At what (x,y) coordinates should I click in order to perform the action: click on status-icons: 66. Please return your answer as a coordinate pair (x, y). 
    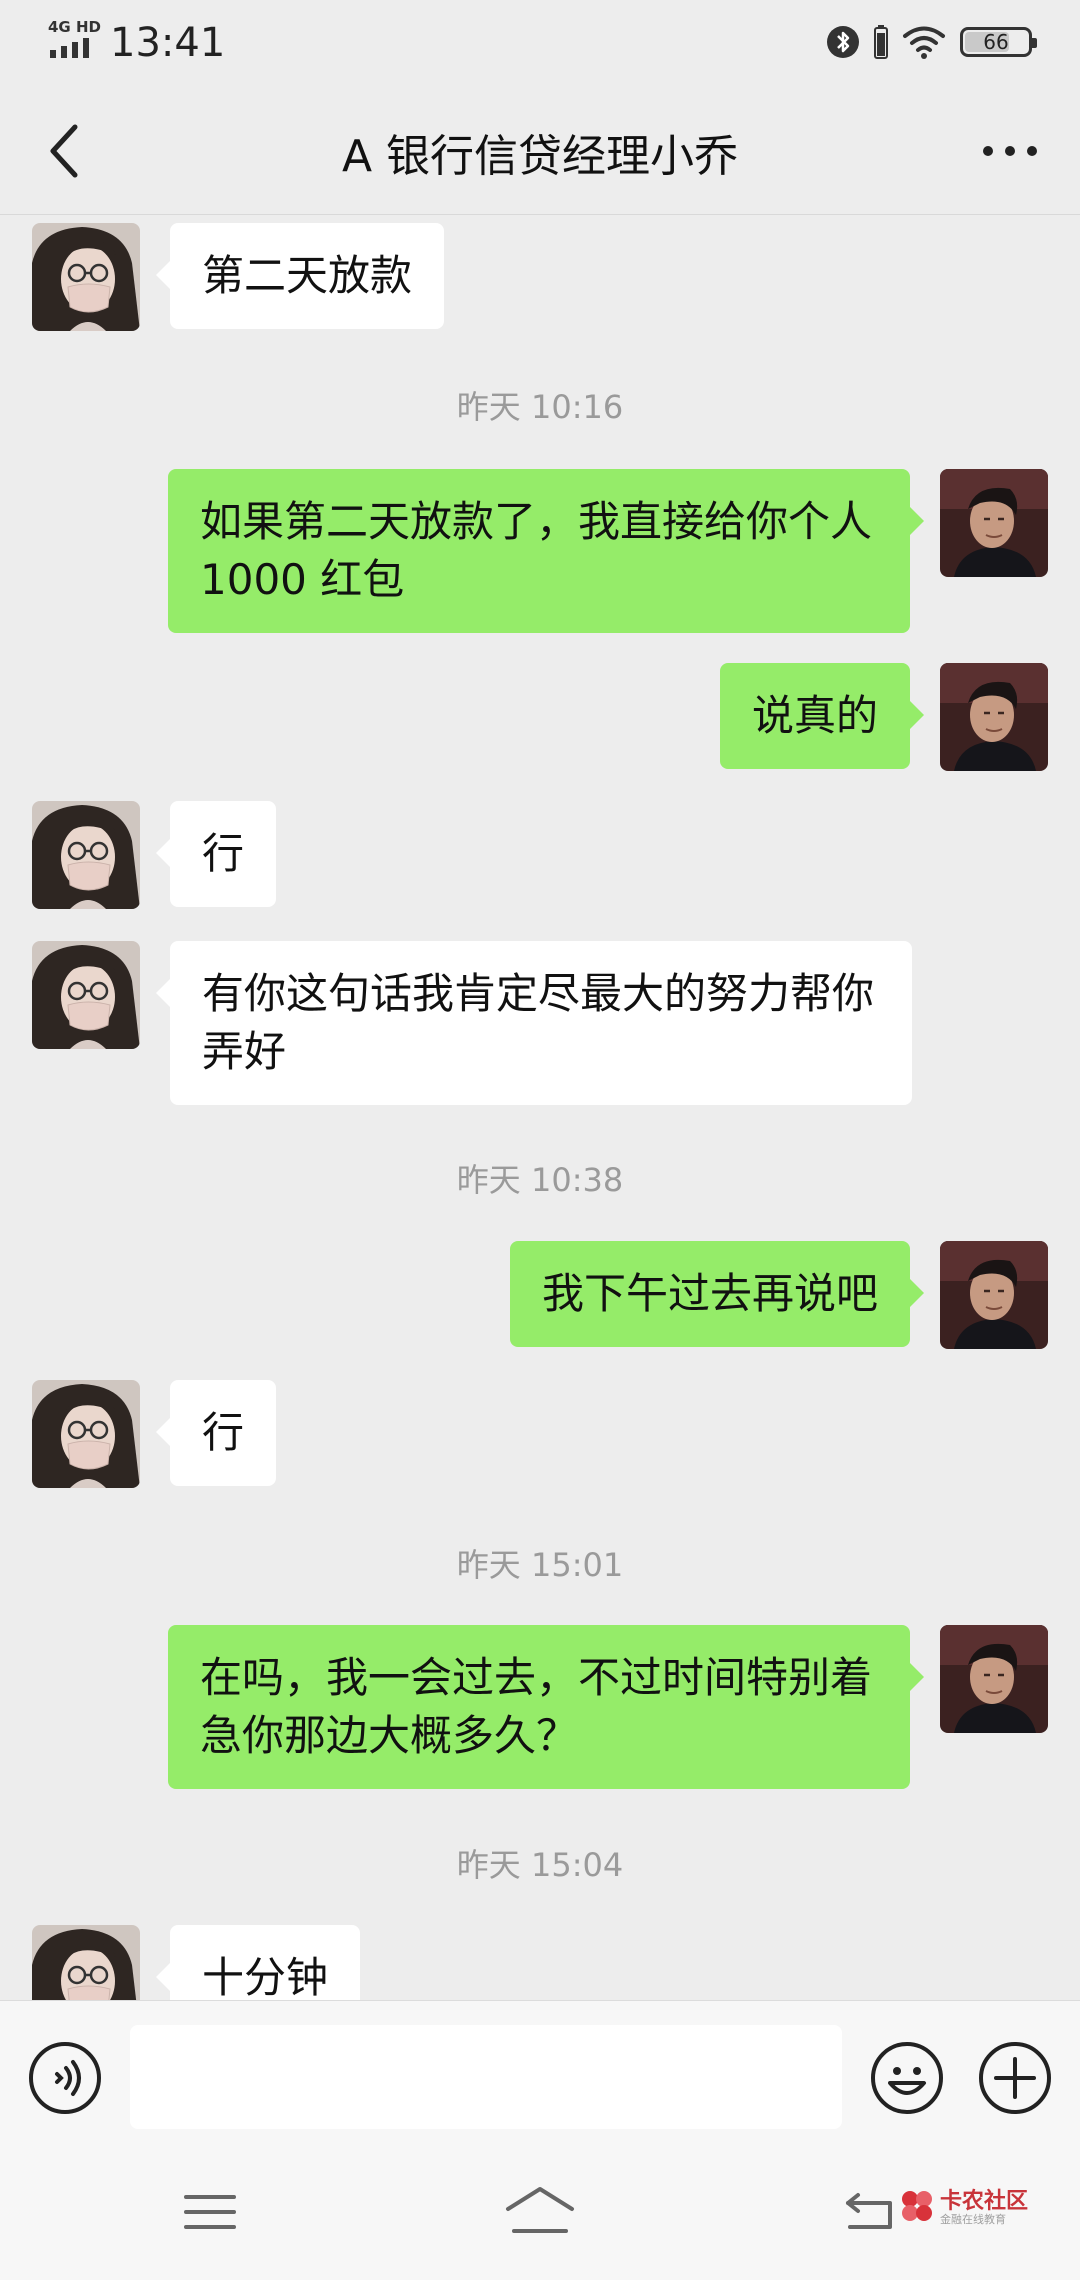
    Looking at the image, I should click on (931, 42).